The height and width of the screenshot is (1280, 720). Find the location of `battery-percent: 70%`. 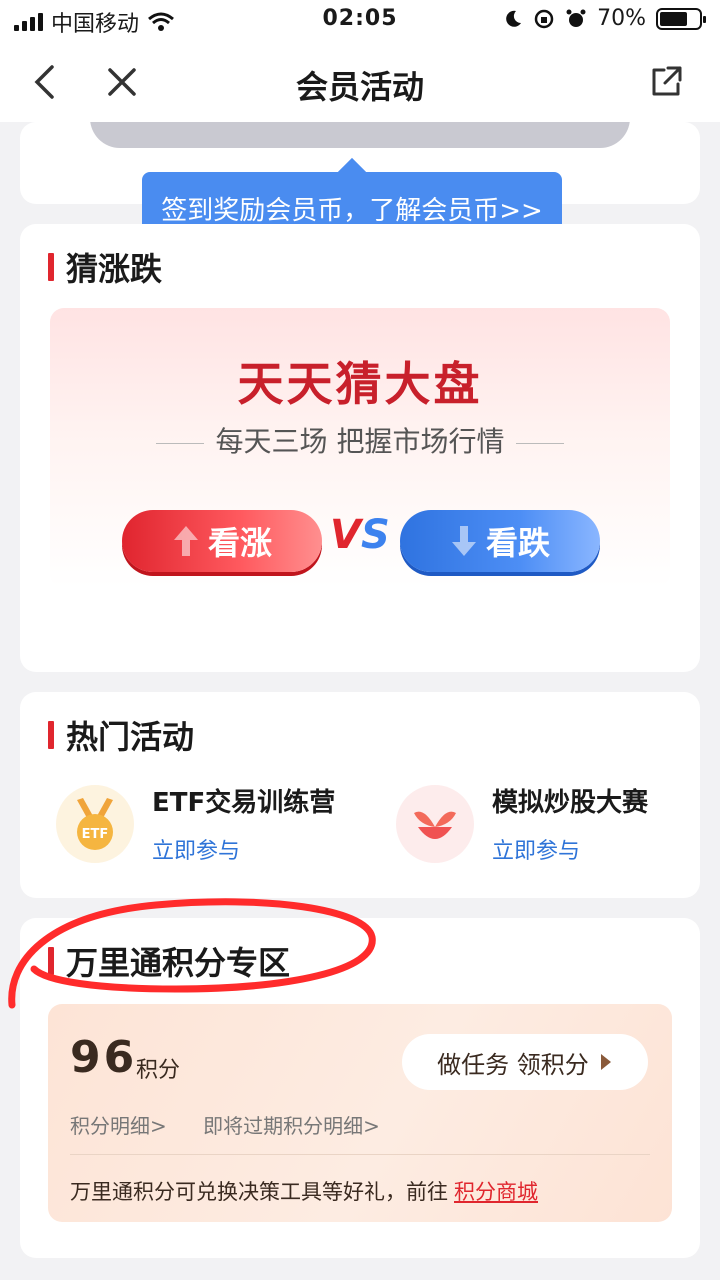

battery-percent: 70% is located at coordinates (621, 18).